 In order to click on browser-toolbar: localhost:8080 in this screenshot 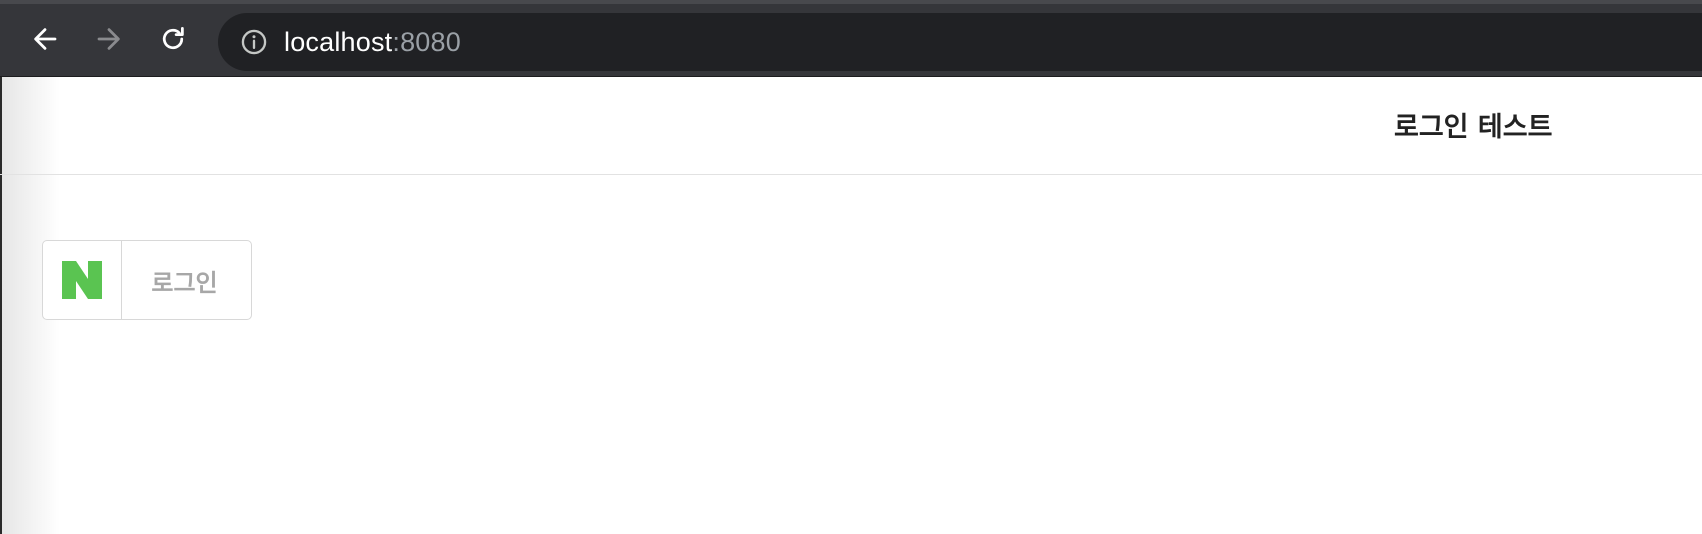, I will do `click(851, 38)`.